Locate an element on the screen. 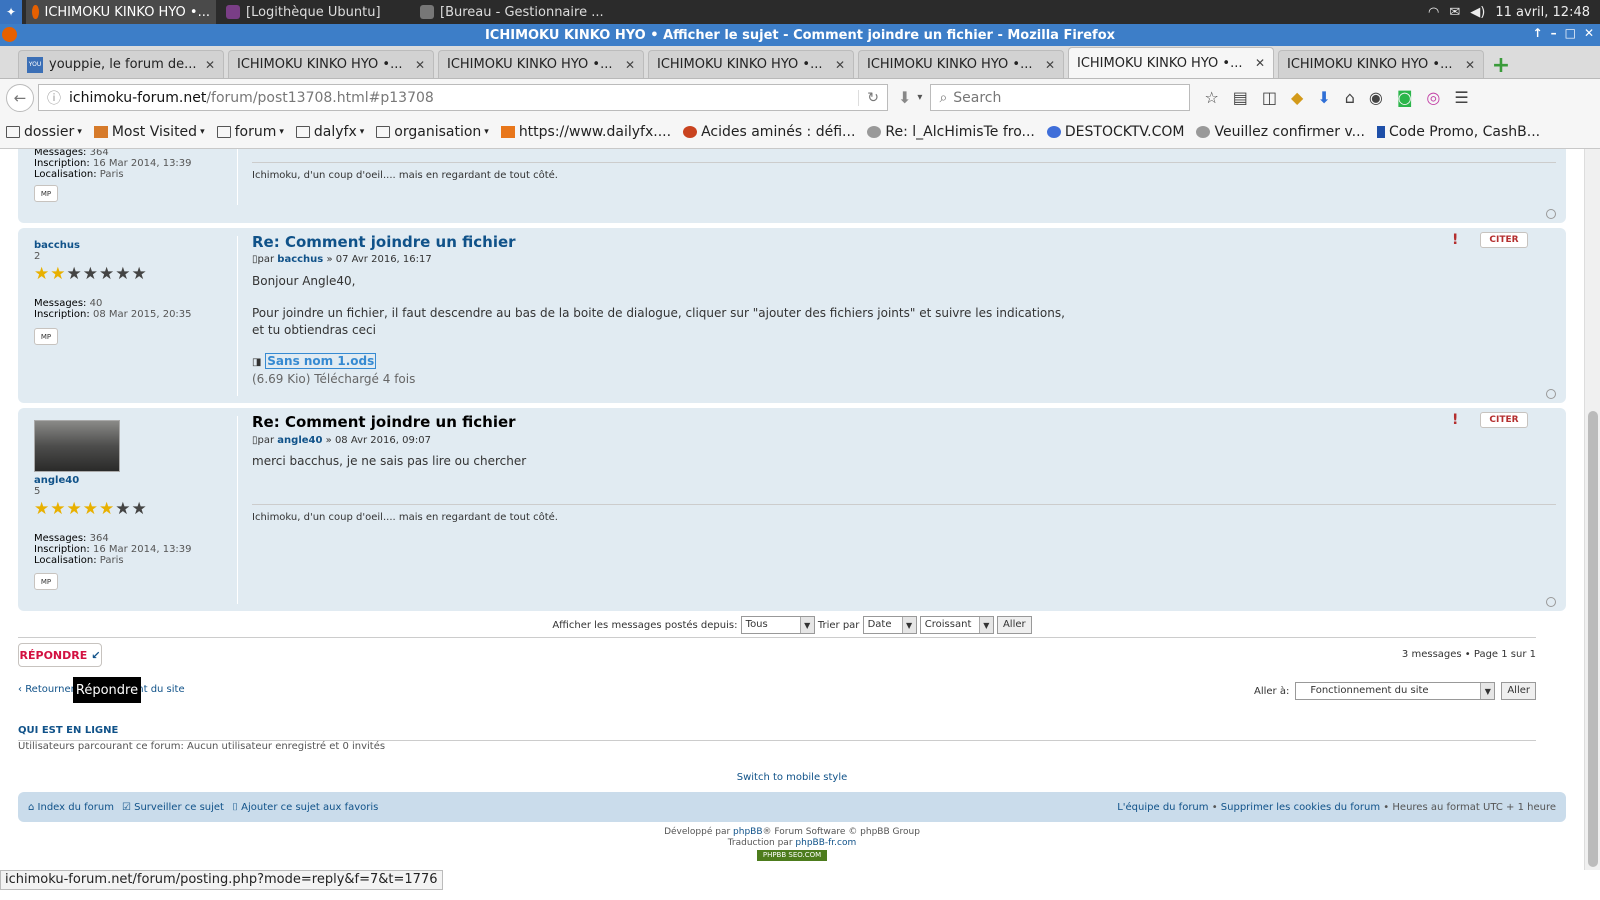 The height and width of the screenshot is (900, 1600). start-menu-icon: ✦ is located at coordinates (11, 12).